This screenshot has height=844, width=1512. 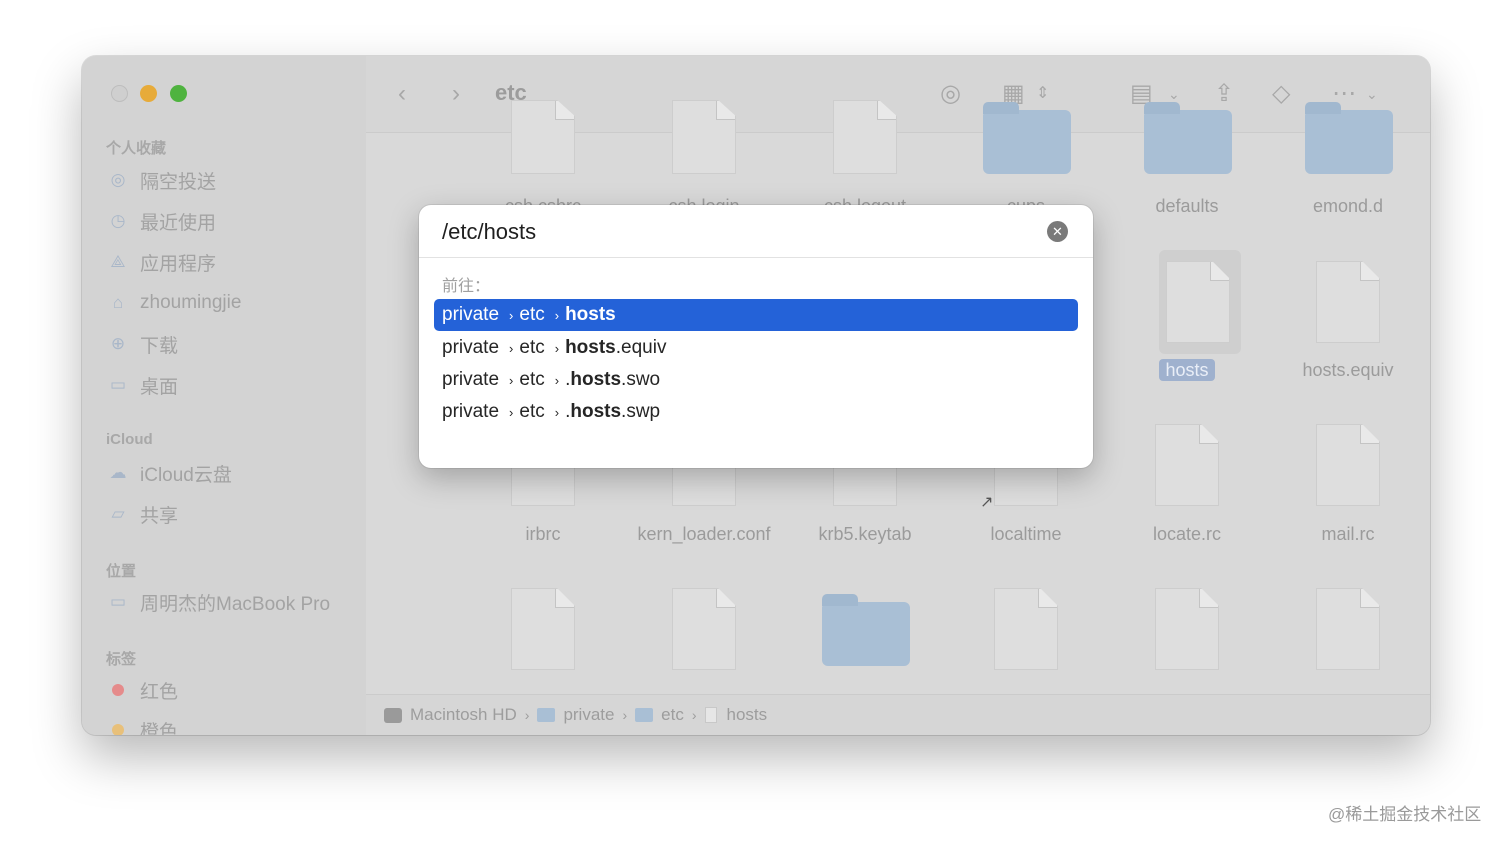 I want to click on sidebar-section-locations: 位置, so click(x=121, y=571).